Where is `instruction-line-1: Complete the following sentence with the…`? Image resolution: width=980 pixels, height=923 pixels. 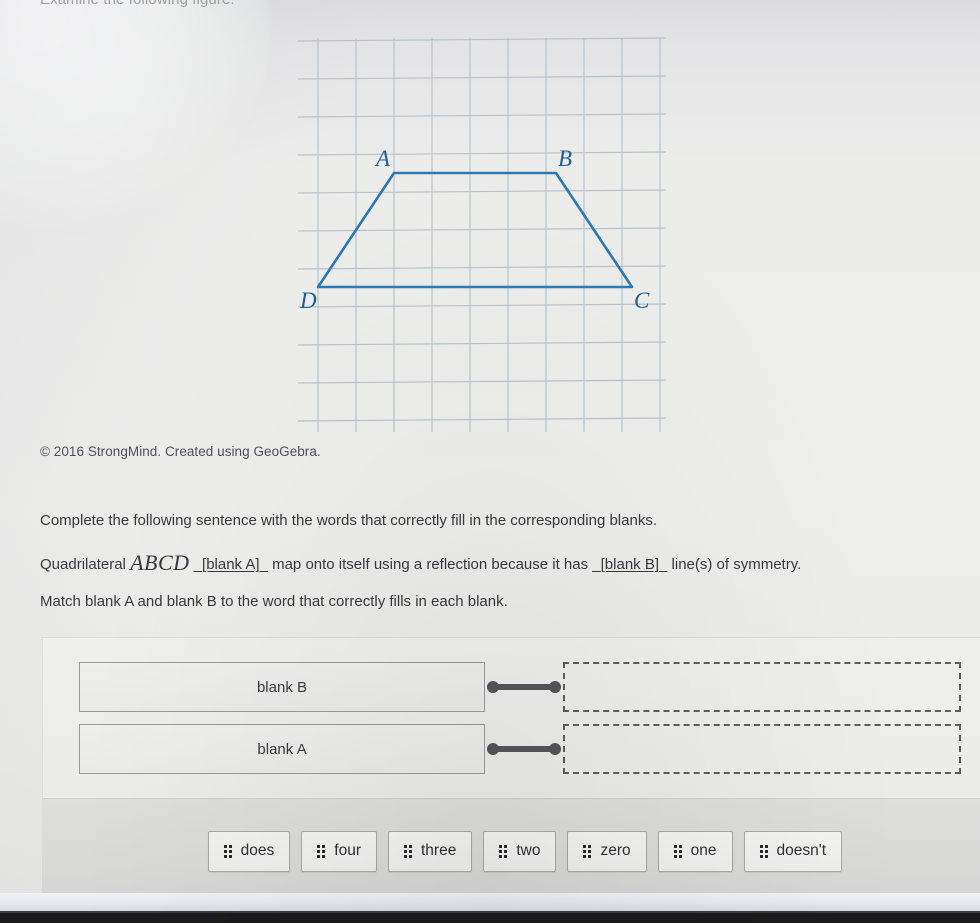
instruction-line-1: Complete the following sentence with the… is located at coordinates (348, 520).